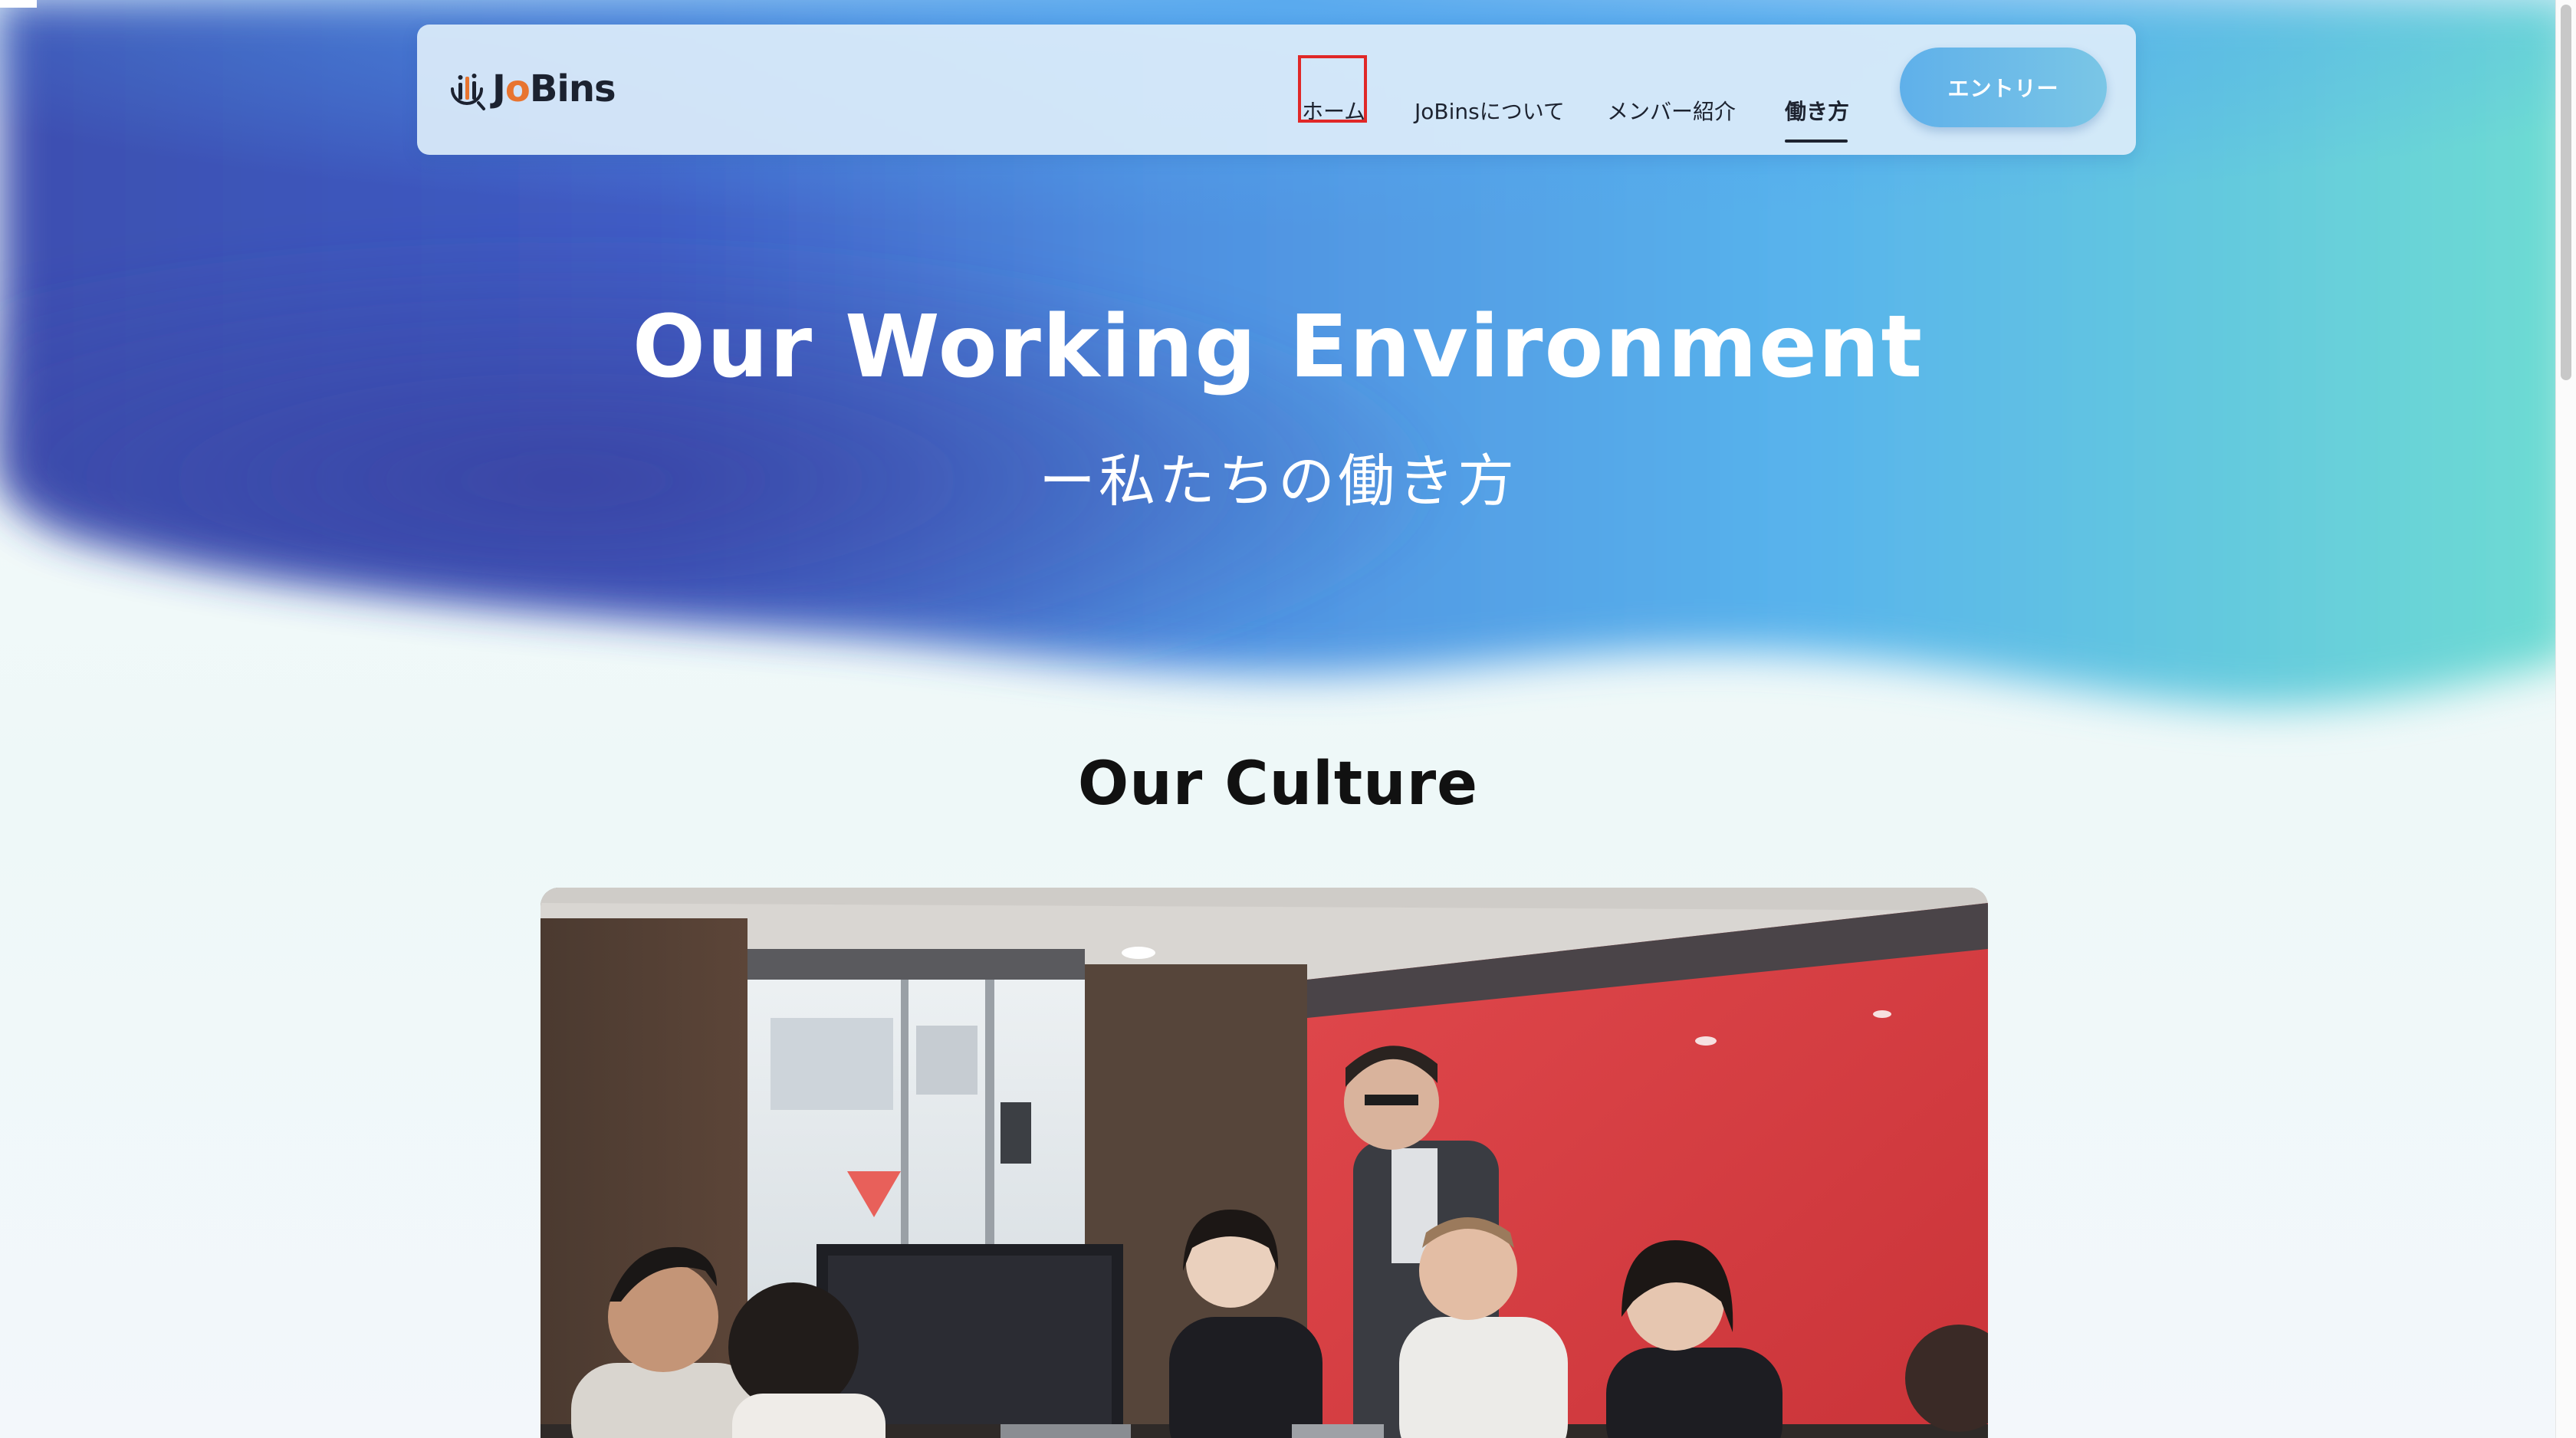  Describe the element at coordinates (1278, 784) in the screenshot. I see `culture-section-title: Our Culture` at that location.